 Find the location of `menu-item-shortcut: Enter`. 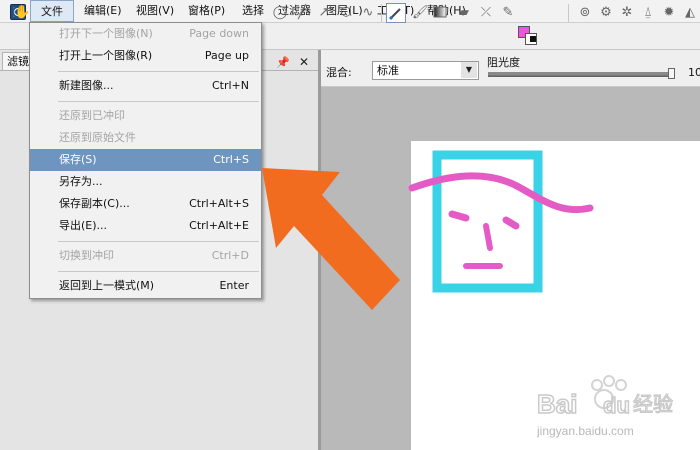

menu-item-shortcut: Enter is located at coordinates (234, 285).